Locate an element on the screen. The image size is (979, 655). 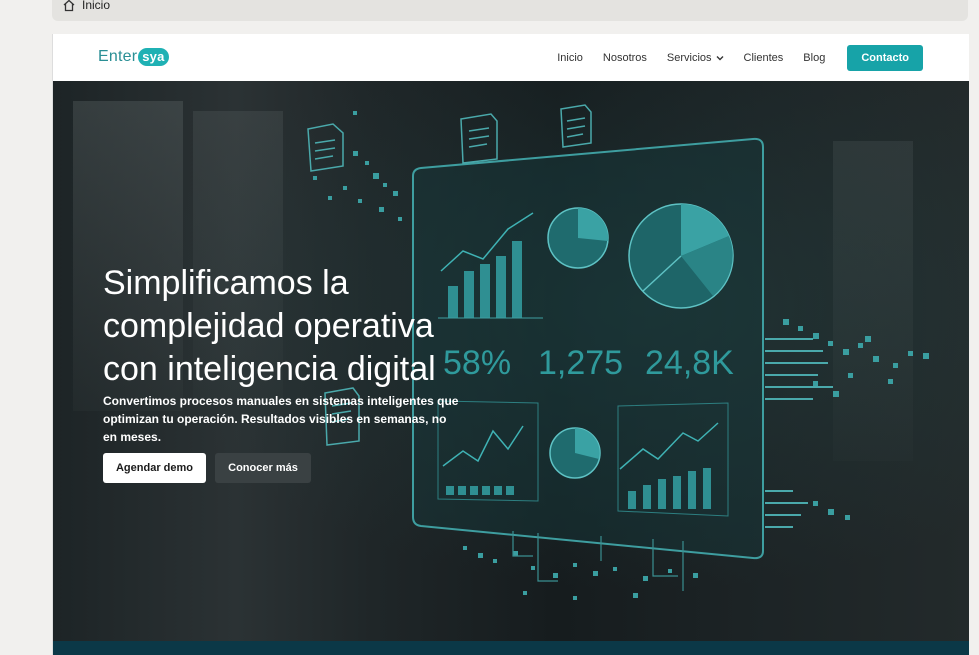
chevron-down-icon is located at coordinates (720, 58).